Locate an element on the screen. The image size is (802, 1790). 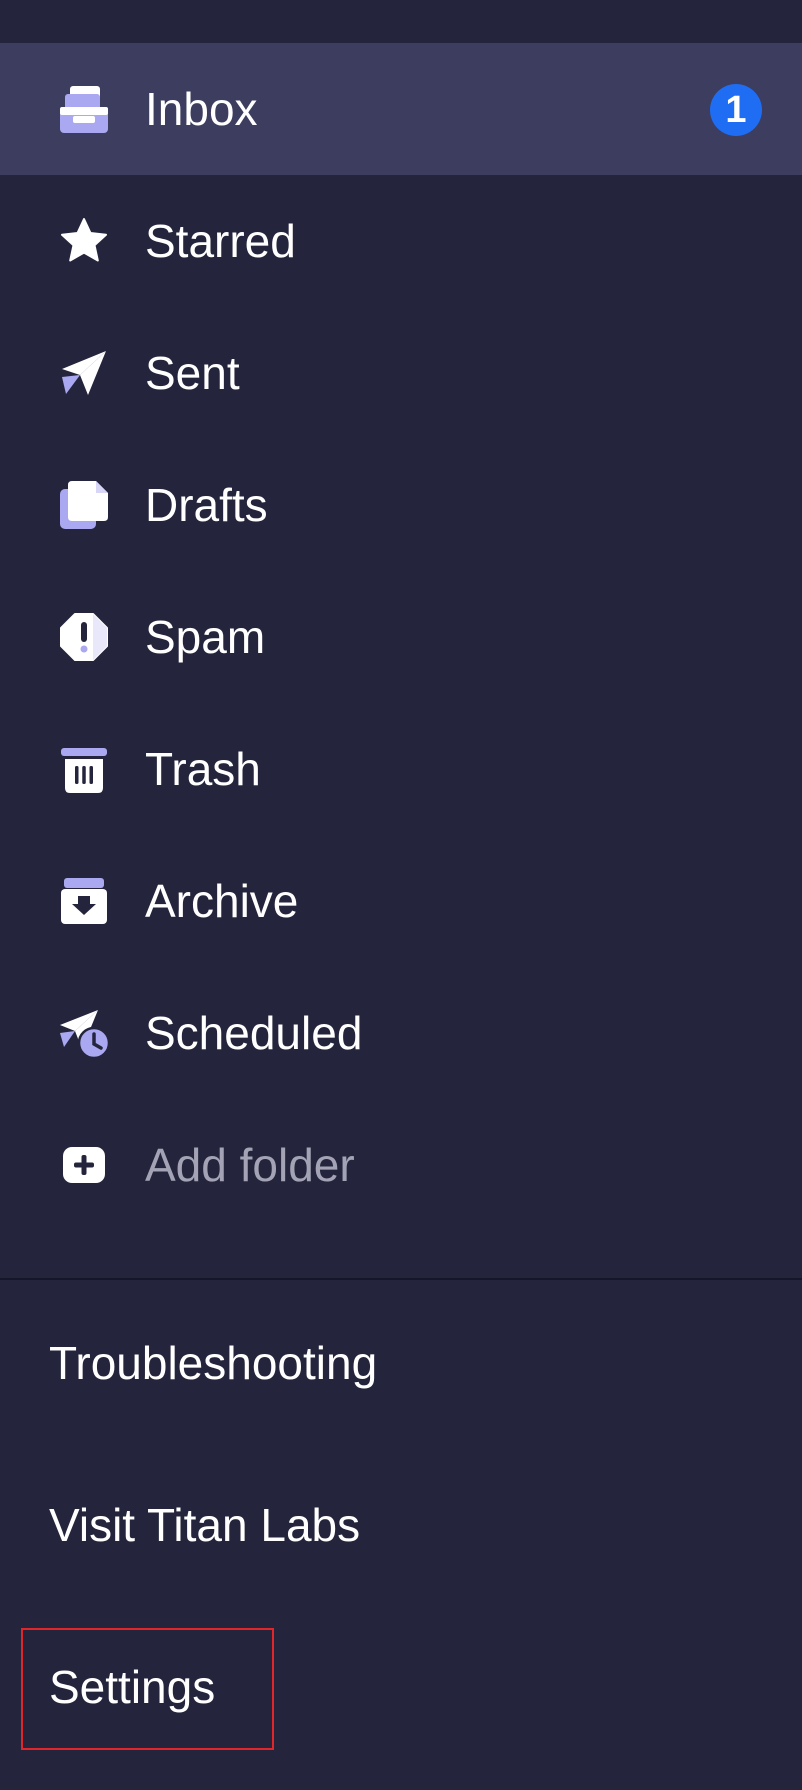
add-folder-button: Add folder is located at coordinates (401, 1165).